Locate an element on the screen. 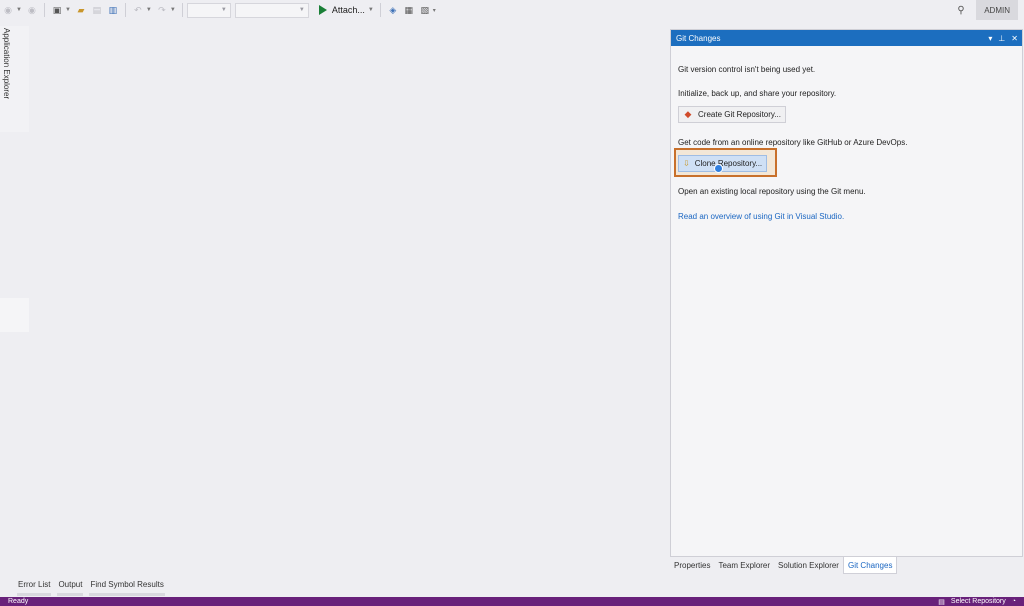 The width and height of the screenshot is (1024, 606). feedback-icon: ⚲ is located at coordinates (961, 10).